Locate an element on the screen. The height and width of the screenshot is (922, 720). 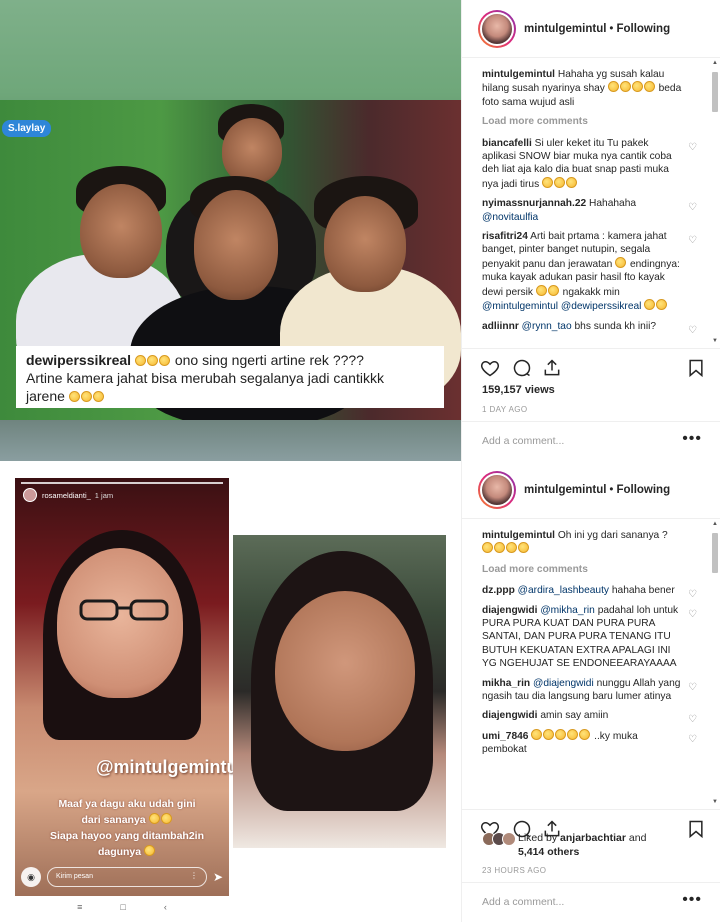
comment-mention: @mikha_rin is located at coordinates (567, 610).